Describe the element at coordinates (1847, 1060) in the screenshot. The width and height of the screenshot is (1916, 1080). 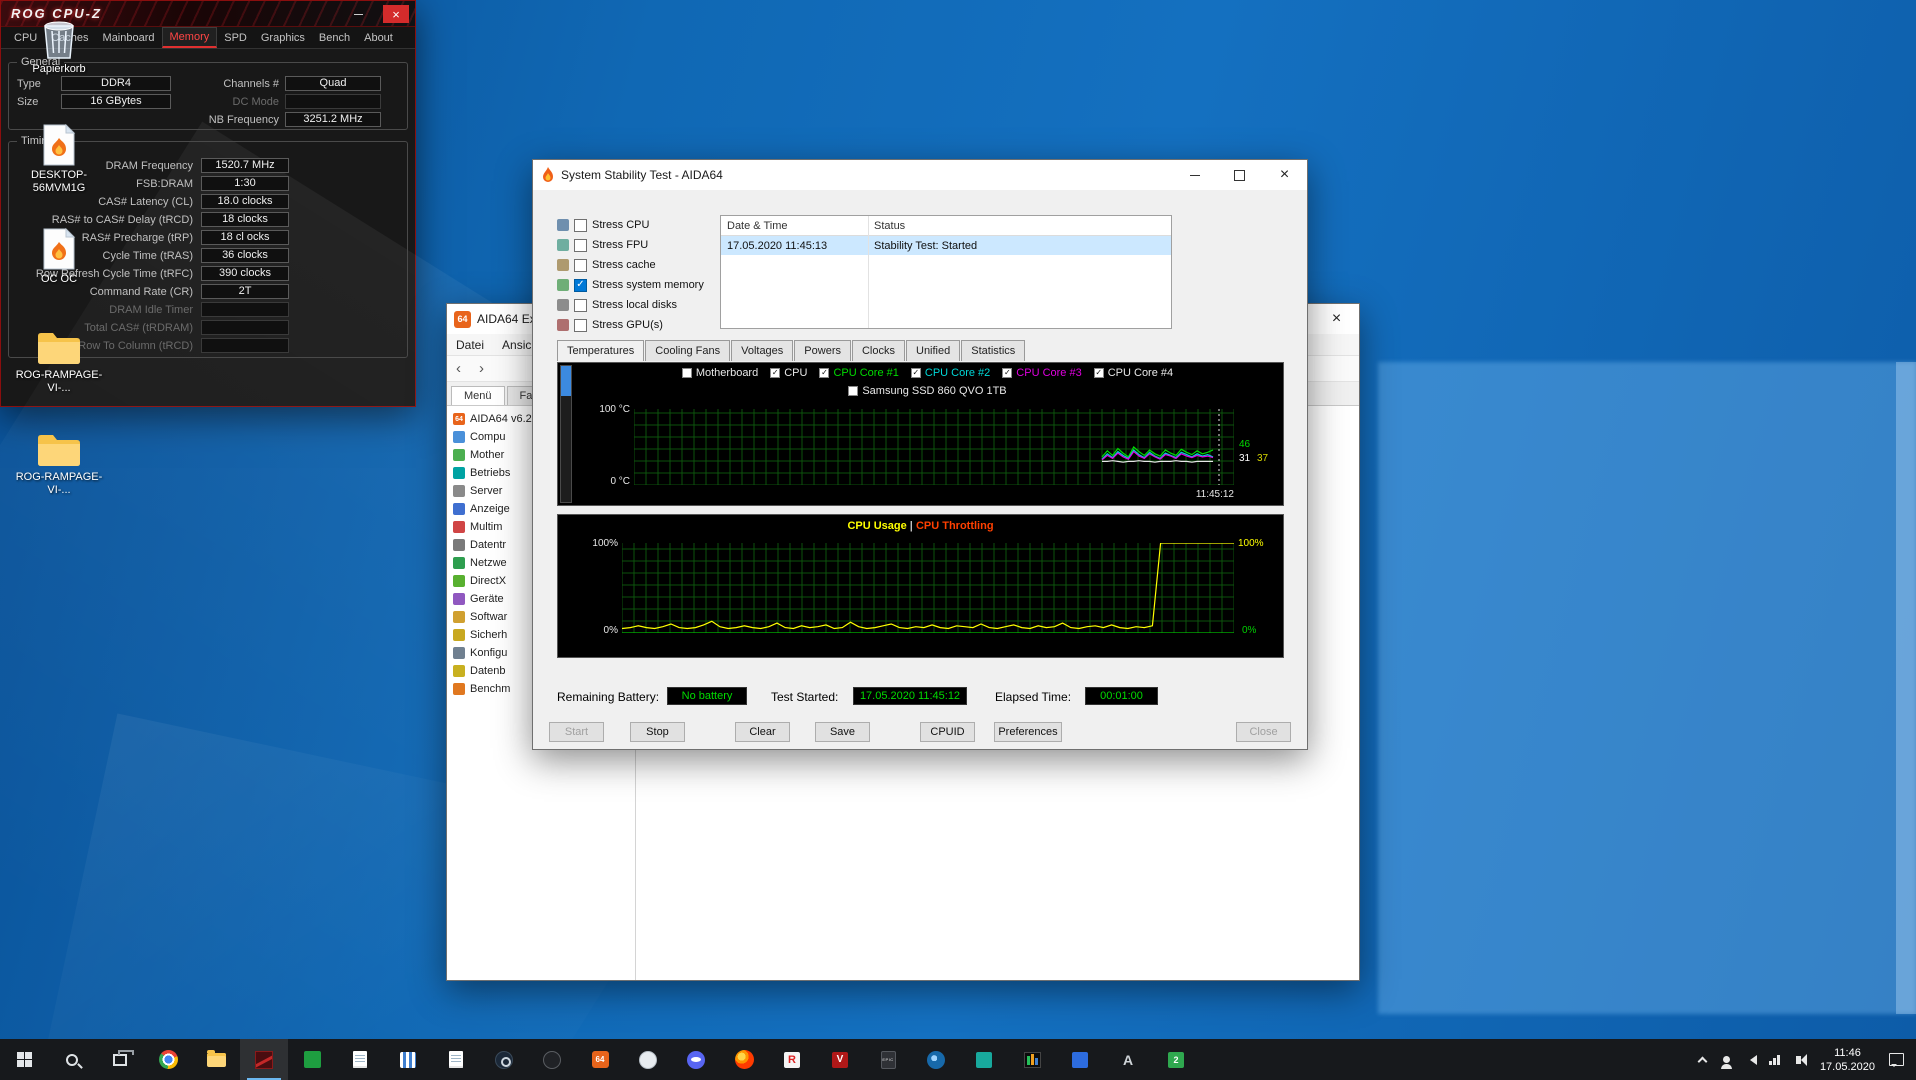
I see `taskbar-clock: 11:46 17.05.2020` at that location.